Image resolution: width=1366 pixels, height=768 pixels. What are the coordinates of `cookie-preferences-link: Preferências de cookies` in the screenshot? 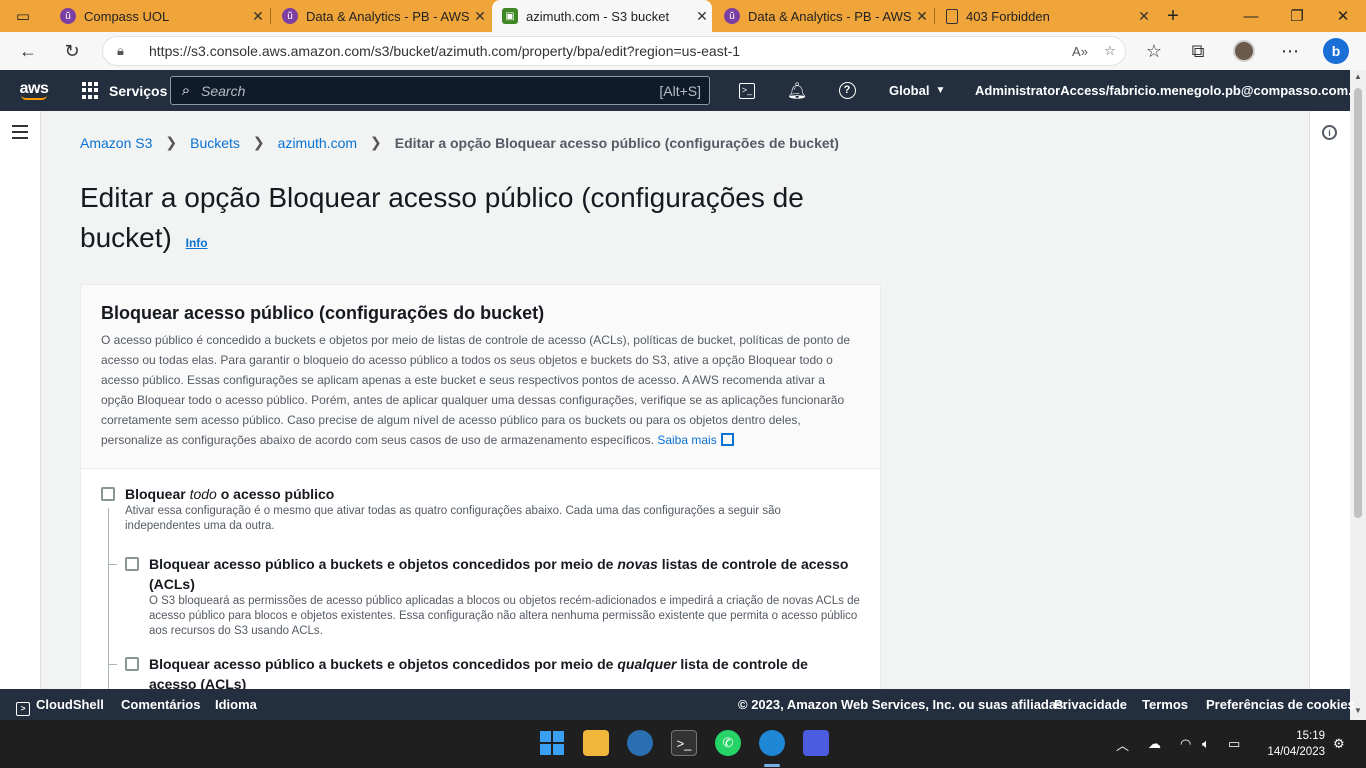 It's located at (1280, 704).